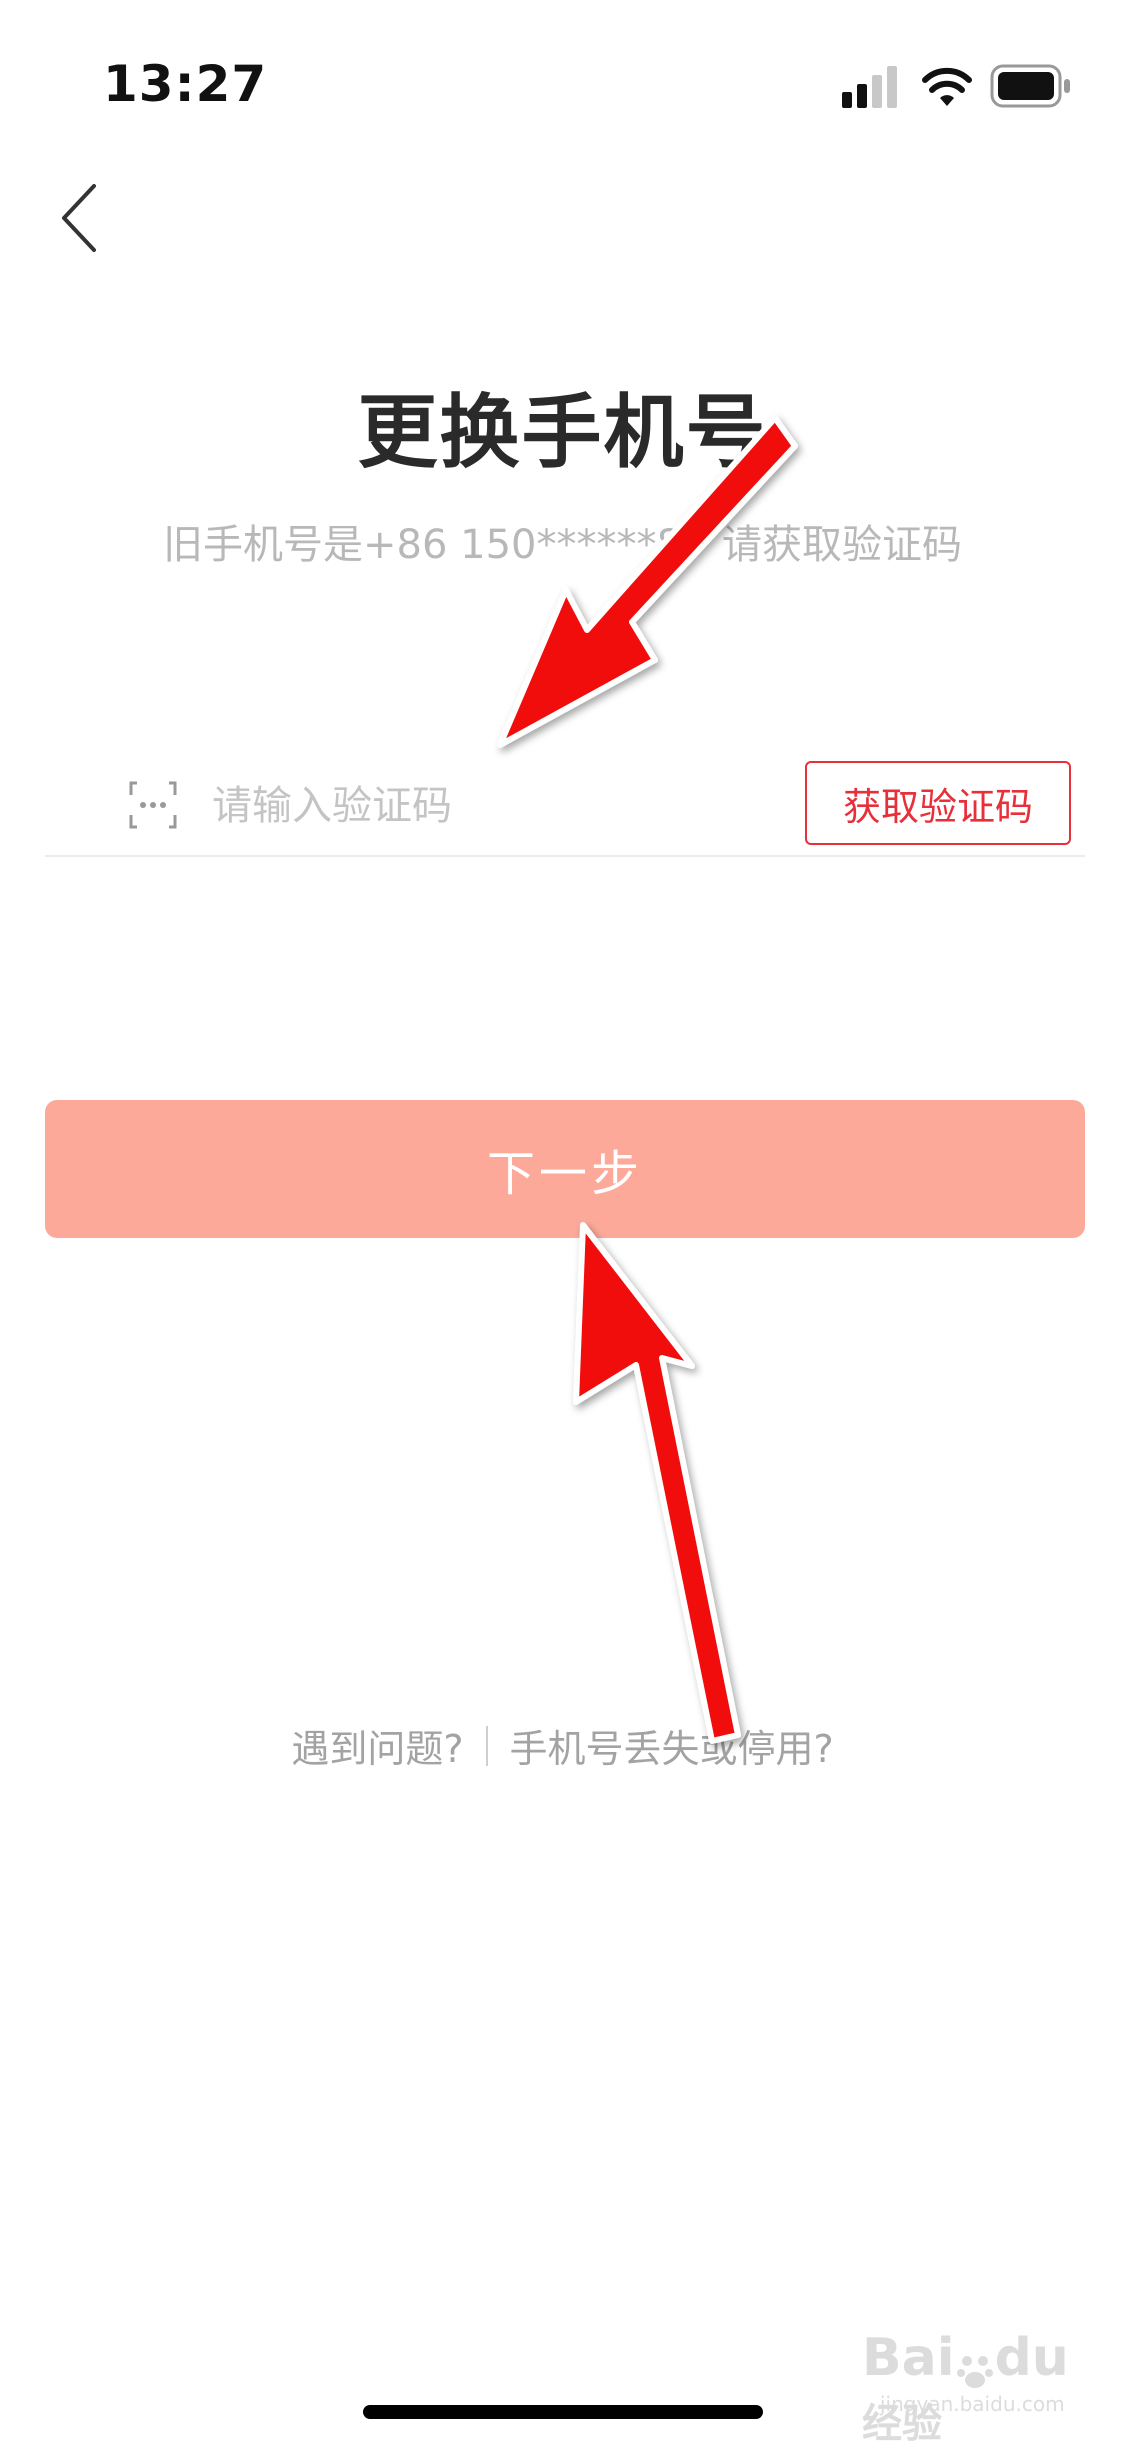 This screenshot has width=1125, height=2449. Describe the element at coordinates (938, 803) in the screenshot. I see `get-code-button: 获取验证码` at that location.